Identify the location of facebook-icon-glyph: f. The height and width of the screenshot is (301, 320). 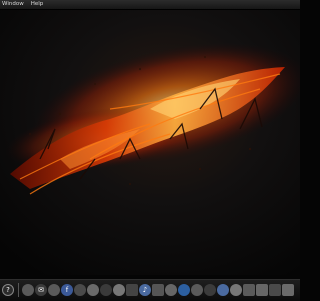
(67, 290).